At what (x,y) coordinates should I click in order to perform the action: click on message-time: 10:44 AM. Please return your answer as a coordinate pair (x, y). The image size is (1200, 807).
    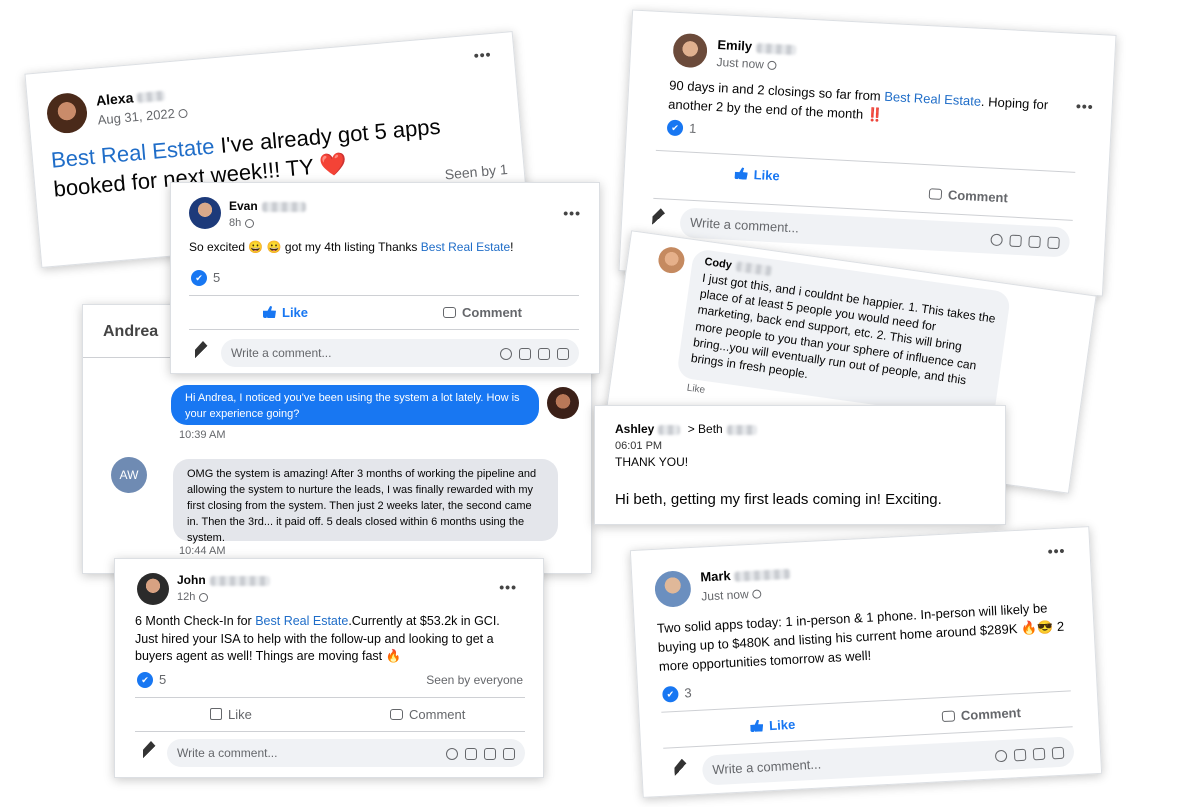
    Looking at the image, I should click on (202, 551).